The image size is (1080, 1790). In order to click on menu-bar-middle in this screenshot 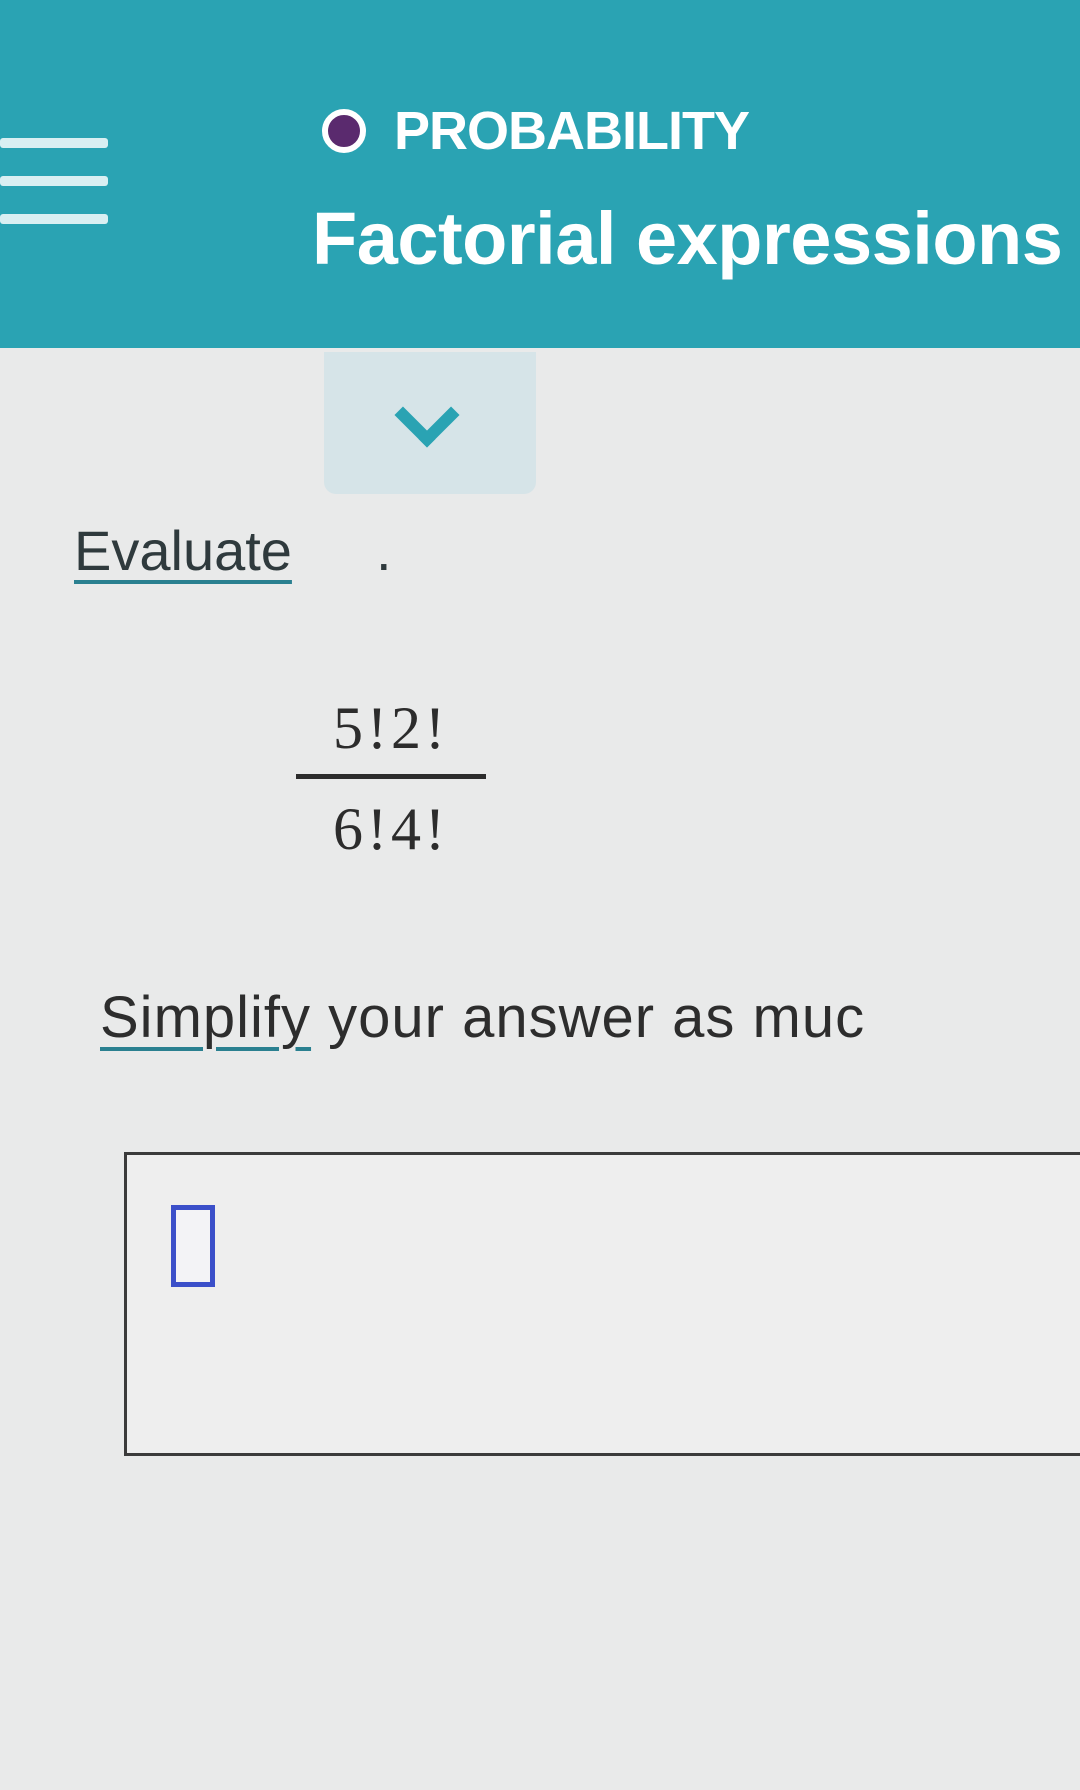, I will do `click(54, 181)`.